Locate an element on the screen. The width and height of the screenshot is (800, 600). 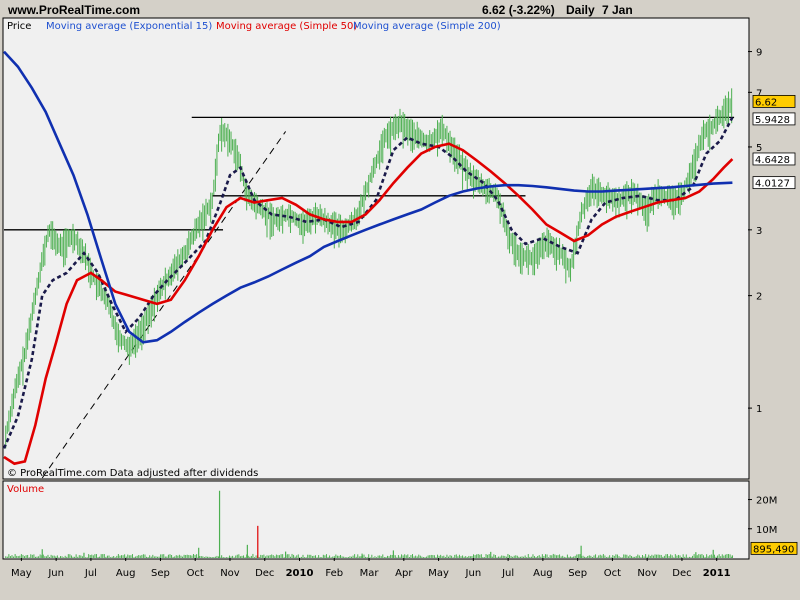
y-tick-label: 9 is located at coordinates (759, 53).